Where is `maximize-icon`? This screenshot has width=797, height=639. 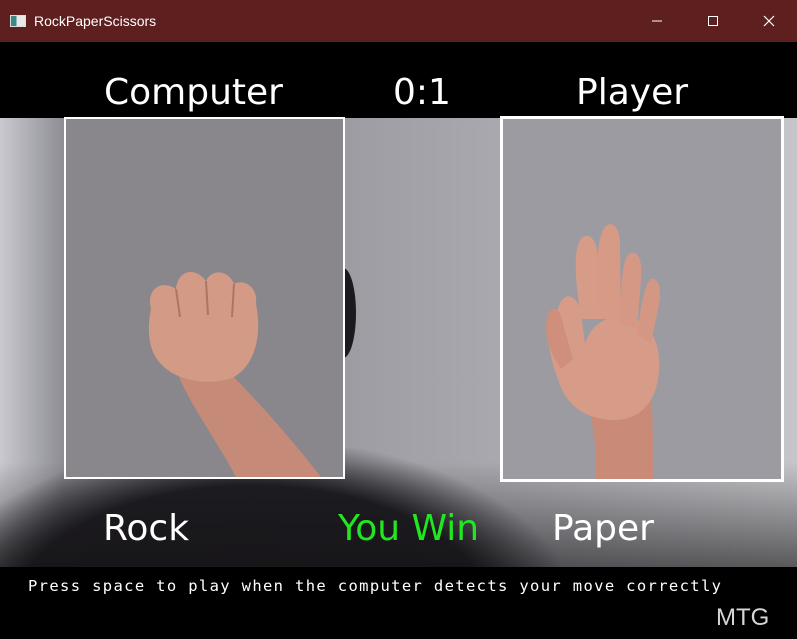 maximize-icon is located at coordinates (713, 21).